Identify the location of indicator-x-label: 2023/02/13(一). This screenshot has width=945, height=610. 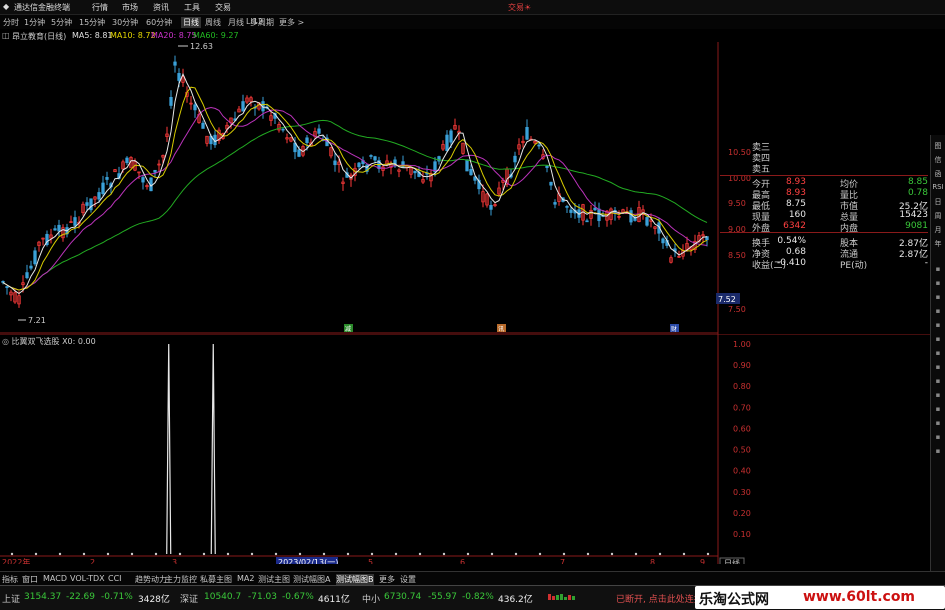
(308, 561).